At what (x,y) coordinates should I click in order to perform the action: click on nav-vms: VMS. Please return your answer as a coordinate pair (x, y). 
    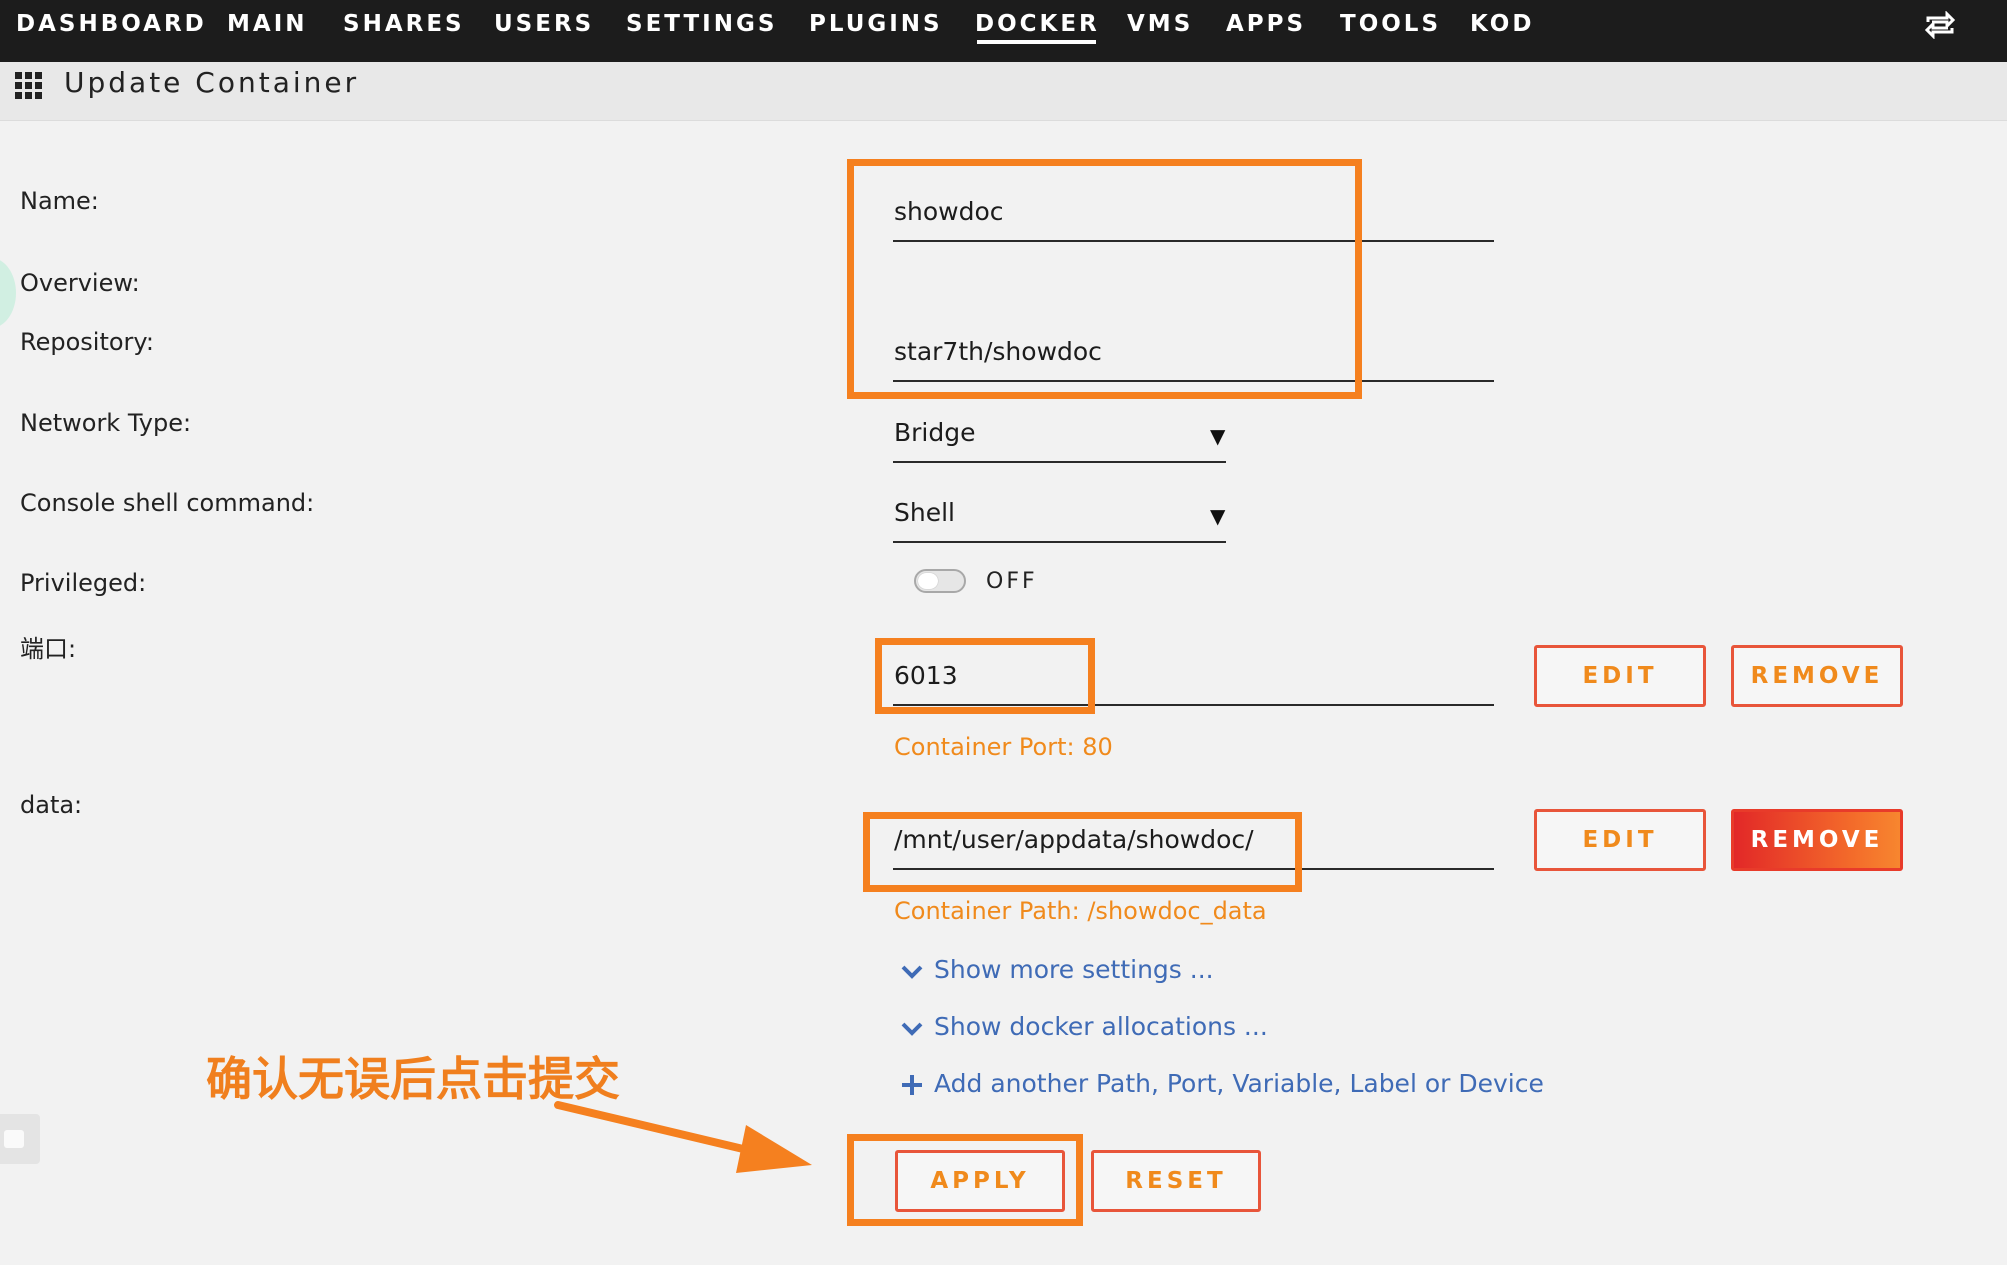
    Looking at the image, I should click on (1160, 27).